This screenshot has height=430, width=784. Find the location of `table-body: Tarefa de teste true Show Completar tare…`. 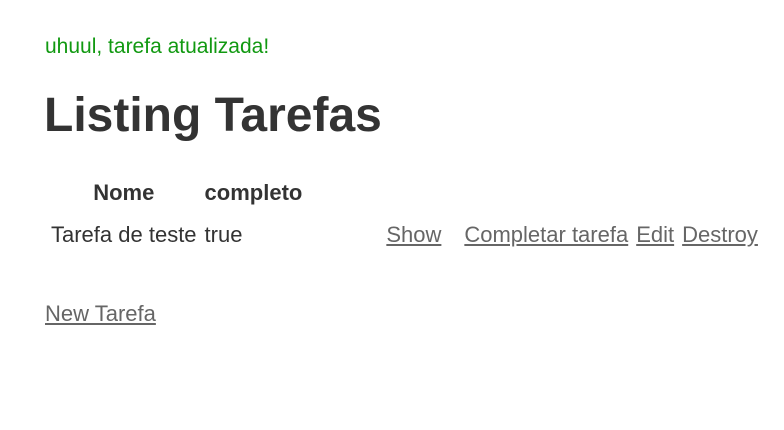

table-body: Tarefa de teste true Show Completar tare… is located at coordinates (404, 235).